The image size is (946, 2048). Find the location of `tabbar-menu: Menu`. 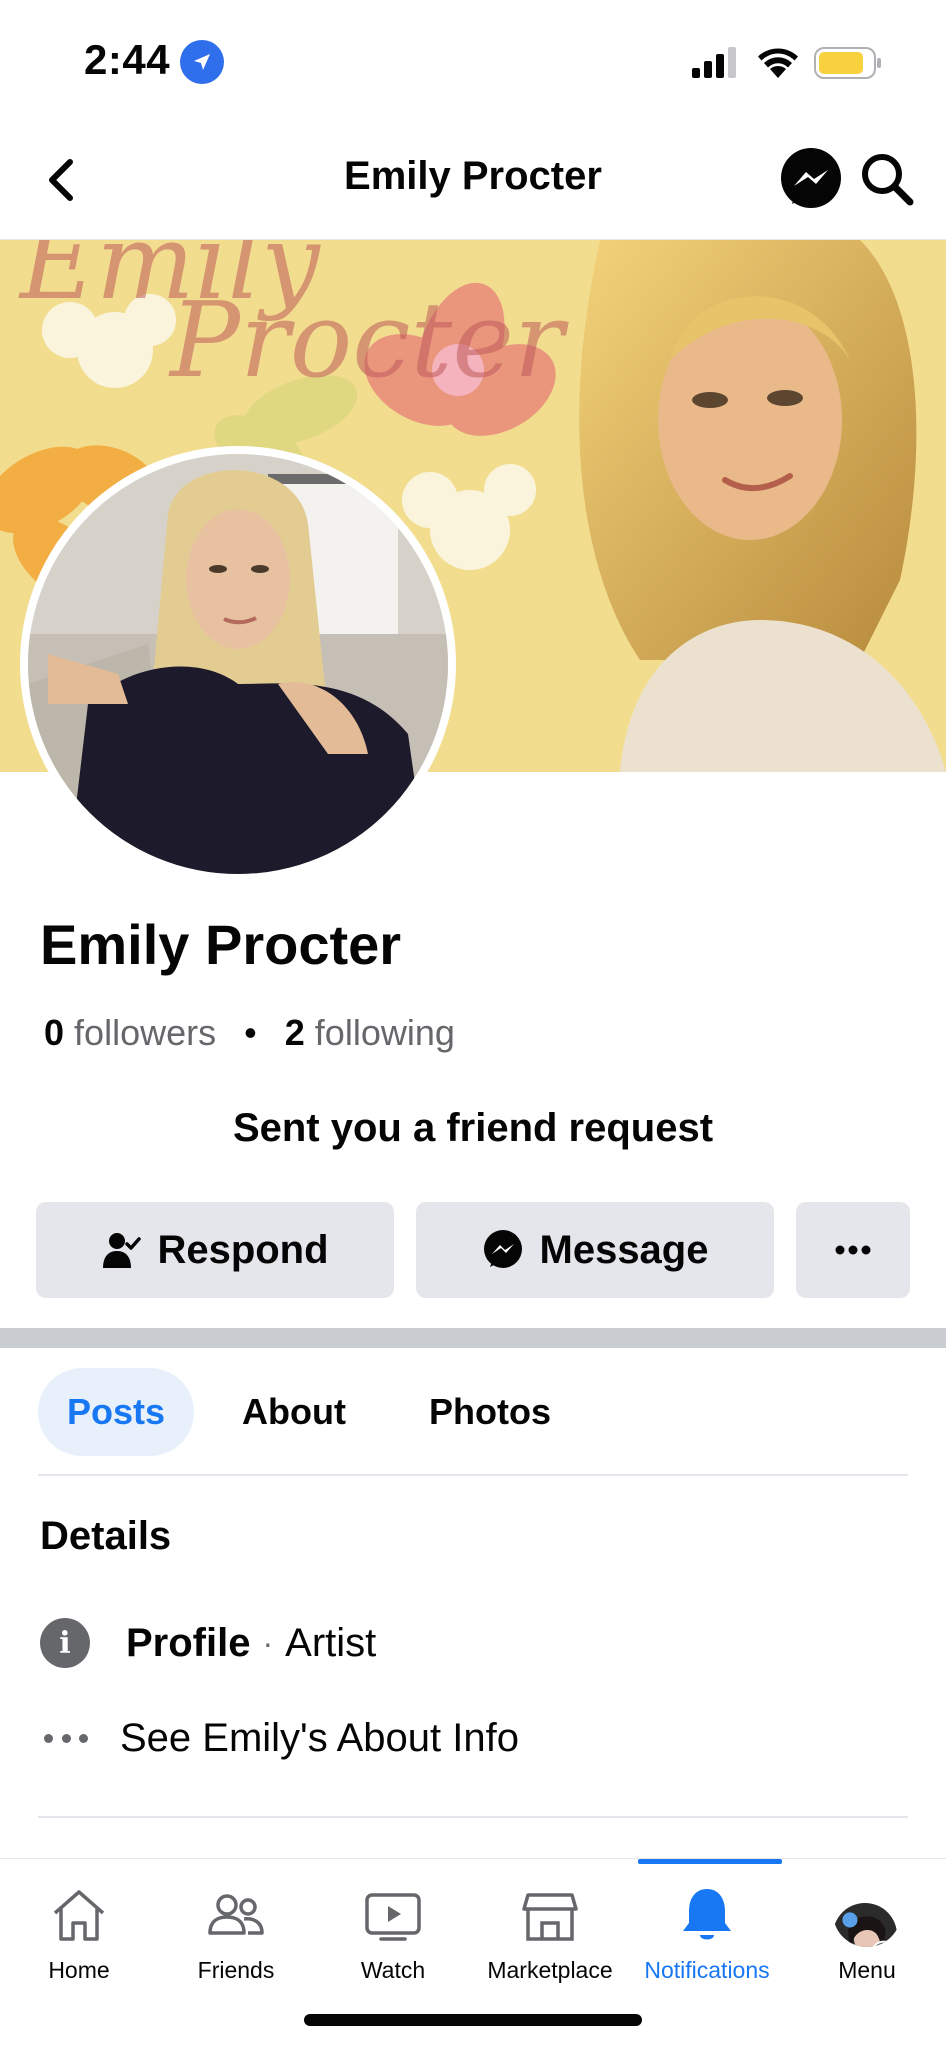

tabbar-menu: Menu is located at coordinates (867, 1934).